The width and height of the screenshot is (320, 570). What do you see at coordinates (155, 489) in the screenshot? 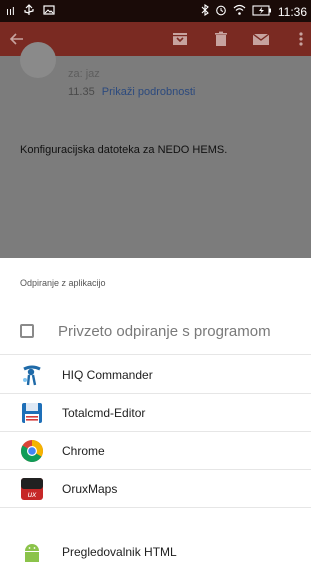
I see `app-item-oruxmaps: ux OruxMaps` at bounding box center [155, 489].